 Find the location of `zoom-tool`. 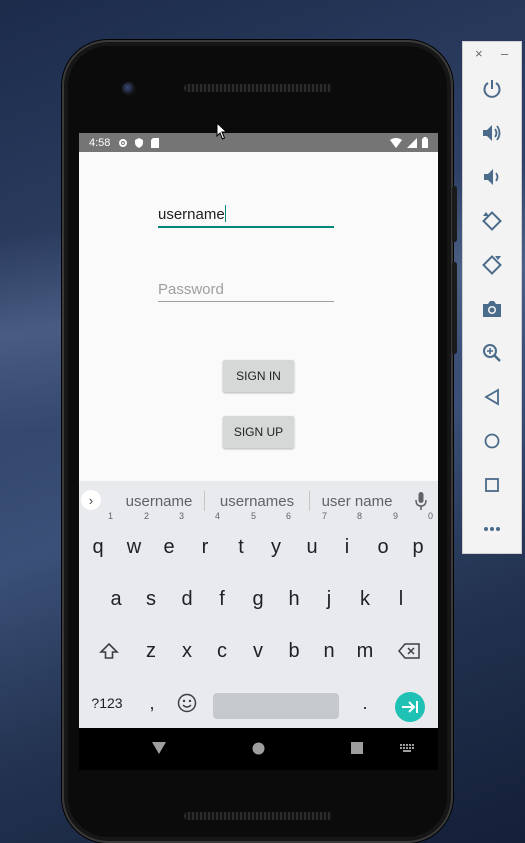

zoom-tool is located at coordinates (492, 353).